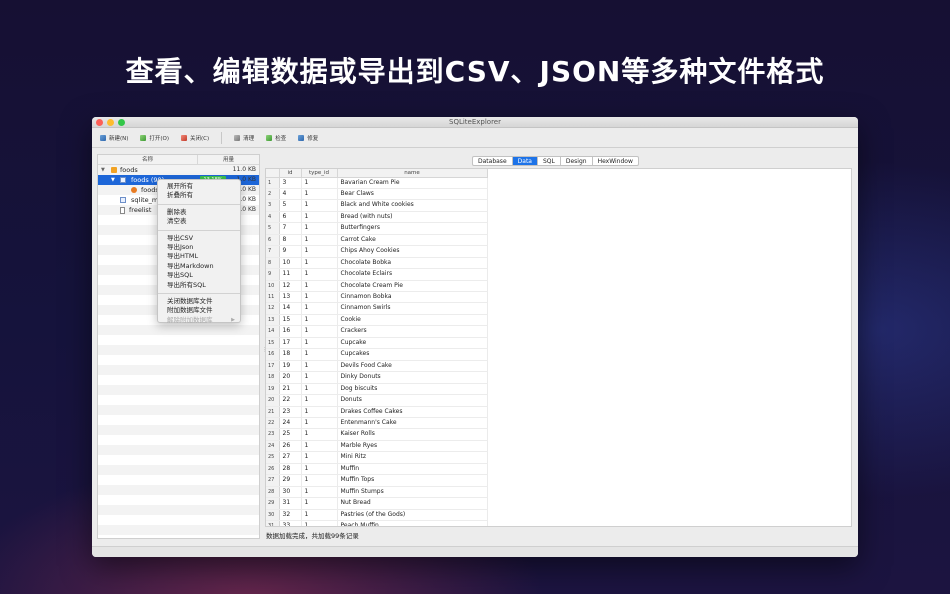 This screenshot has height=594, width=950. Describe the element at coordinates (577, 161) in the screenshot. I see `tab-design: Design` at that location.